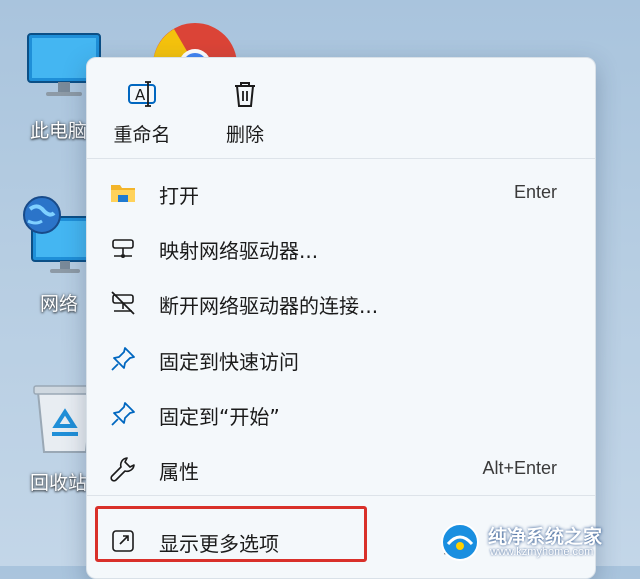 The image size is (640, 579). I want to click on brand-logo-icon, so click(460, 542).